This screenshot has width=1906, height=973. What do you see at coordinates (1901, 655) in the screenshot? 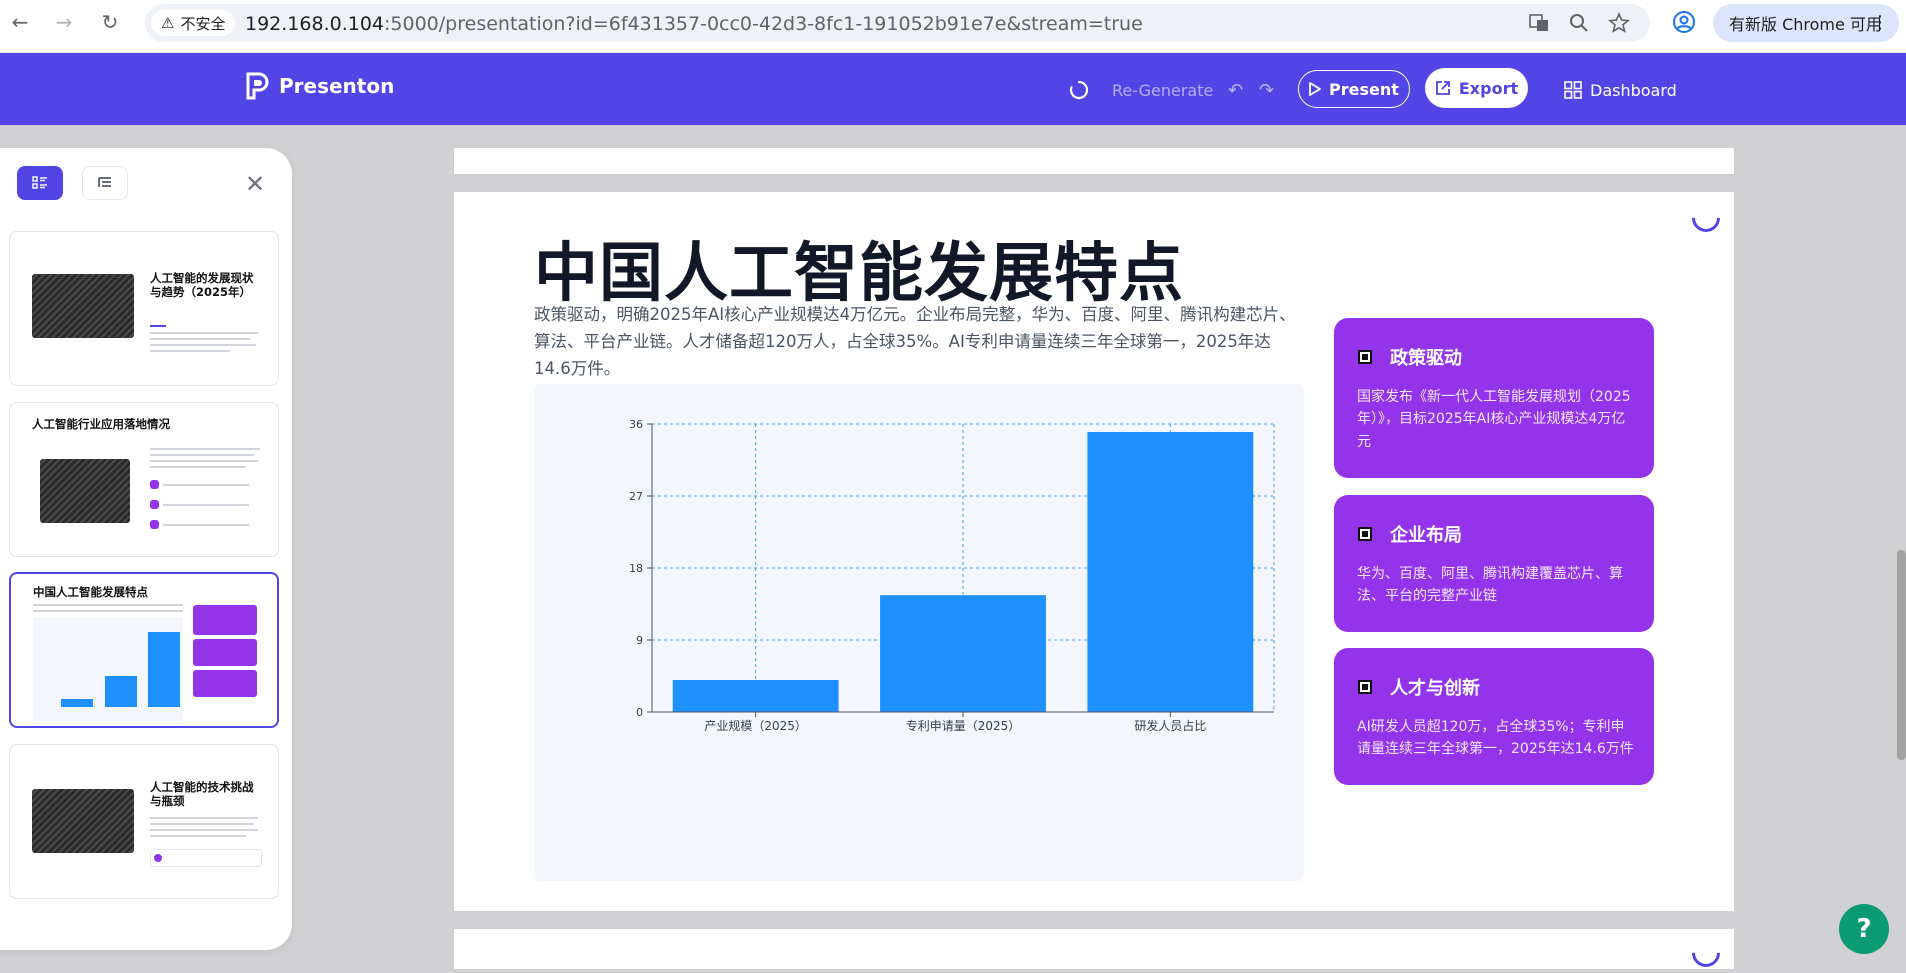
I see `scrollbar-thumb` at bounding box center [1901, 655].